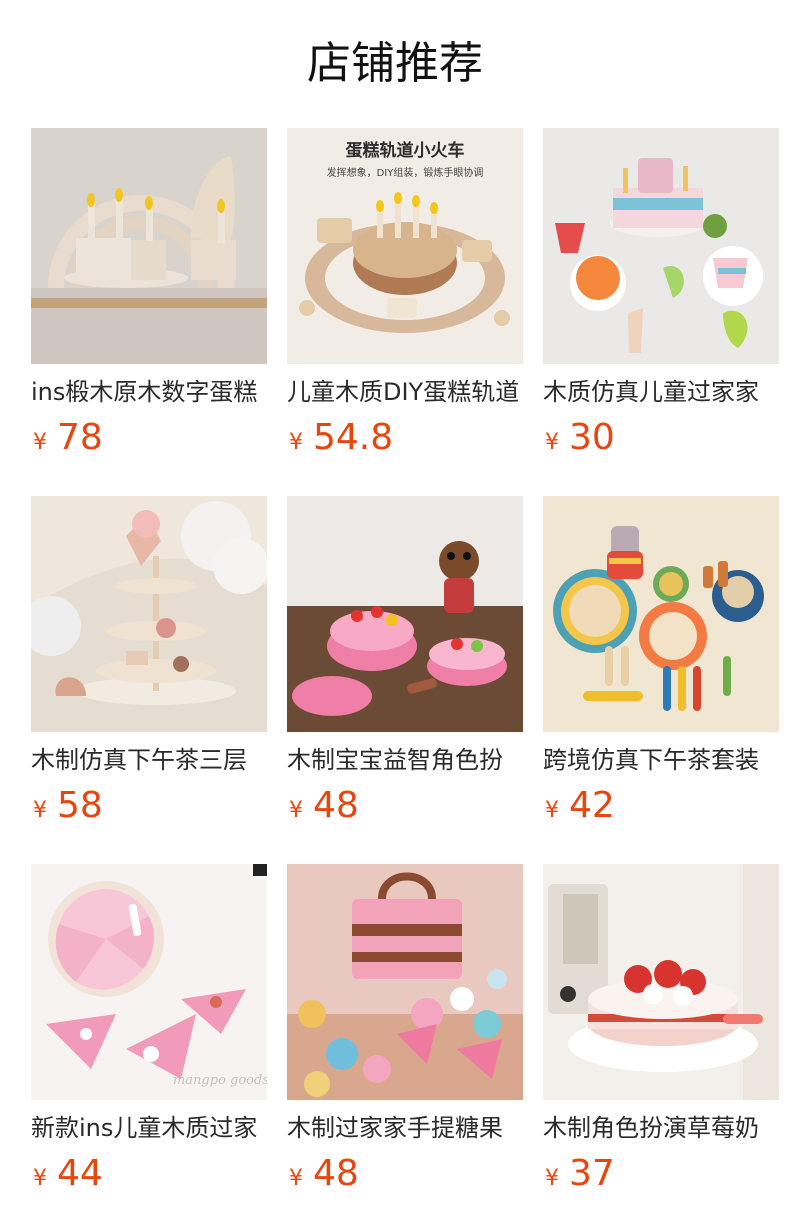 This screenshot has width=790, height=1232. I want to click on product-price: ¥44, so click(68, 1174).